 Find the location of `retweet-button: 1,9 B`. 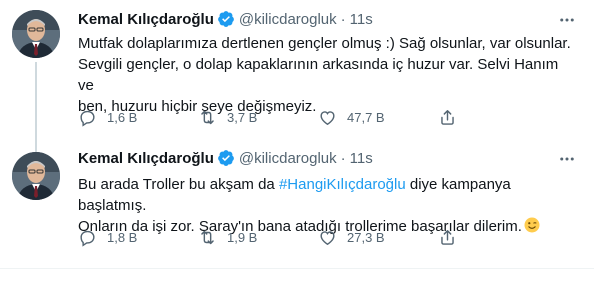

retweet-button: 1,9 B is located at coordinates (258, 237).